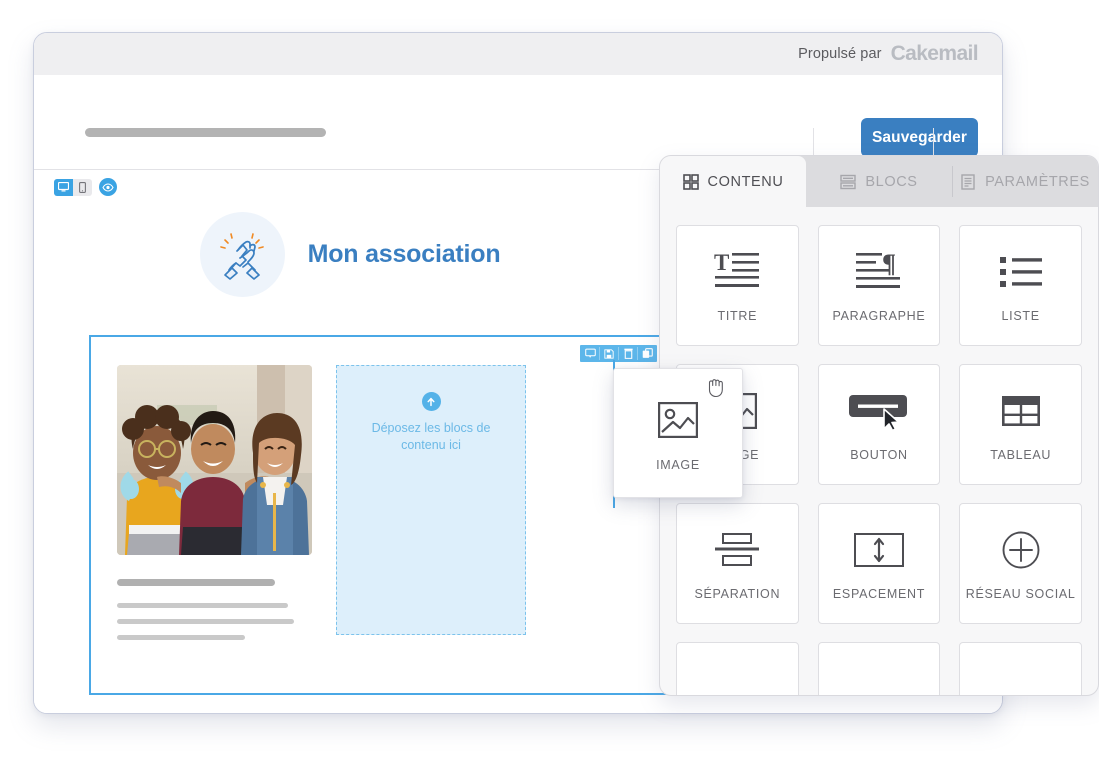 The width and height of the screenshot is (1099, 763). Describe the element at coordinates (879, 594) in the screenshot. I see `block-card-espacement-label: ESPACEMENT` at that location.